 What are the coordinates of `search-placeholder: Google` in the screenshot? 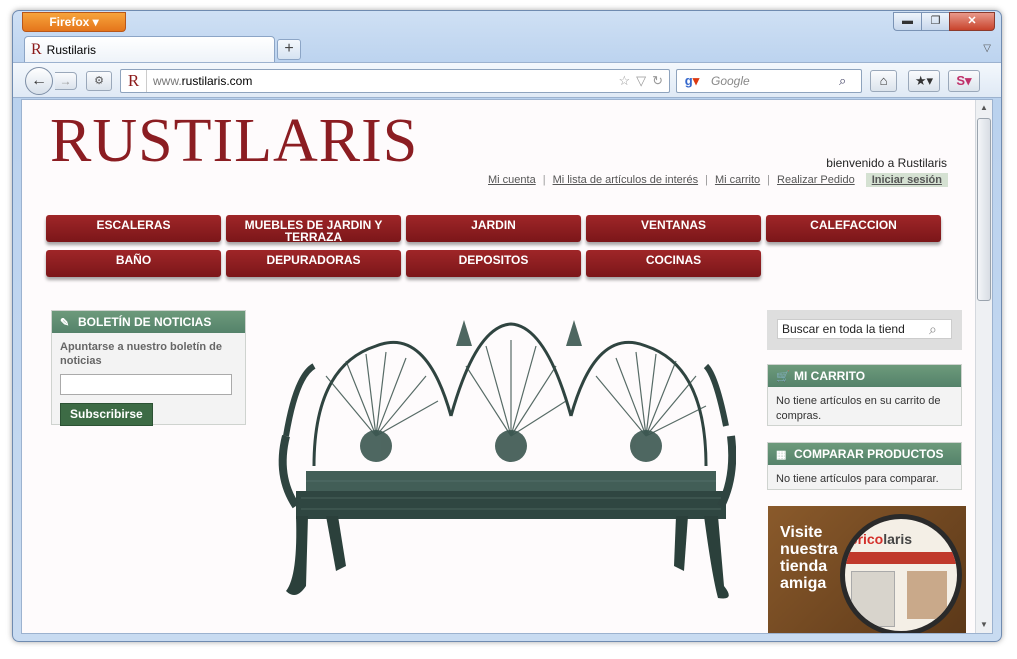 It's located at (730, 81).